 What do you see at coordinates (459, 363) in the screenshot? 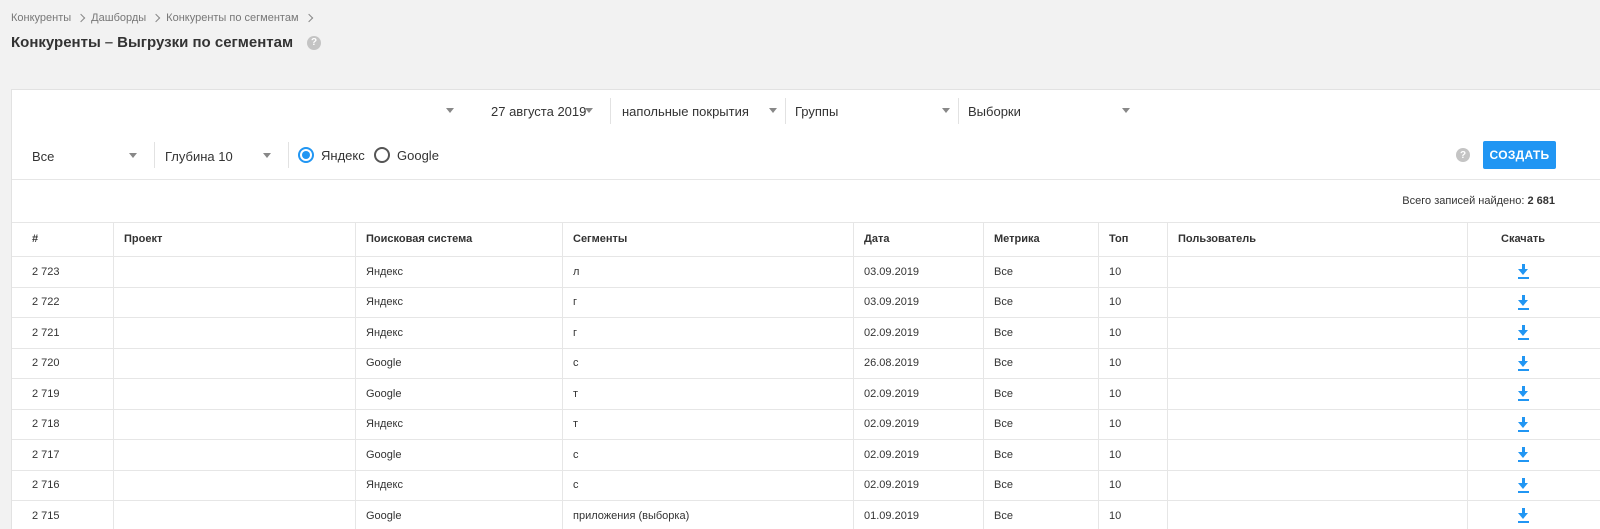
I see `cell-engine: Google` at bounding box center [459, 363].